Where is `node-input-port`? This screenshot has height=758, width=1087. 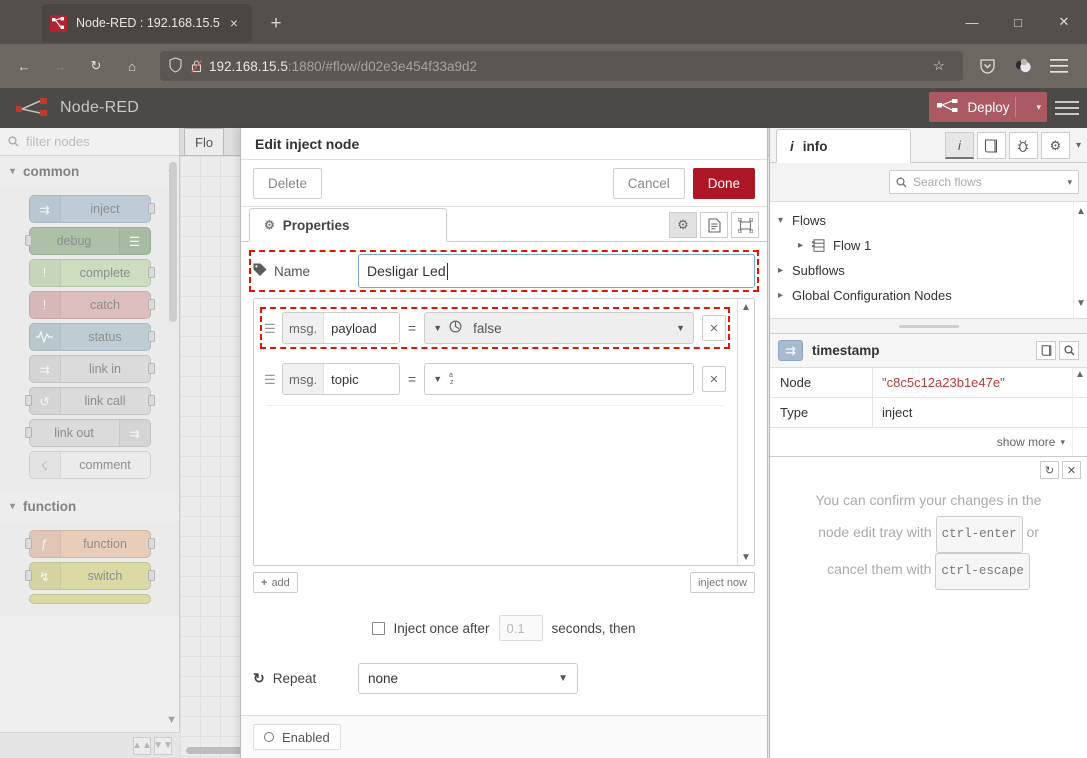 node-input-port is located at coordinates (28, 432).